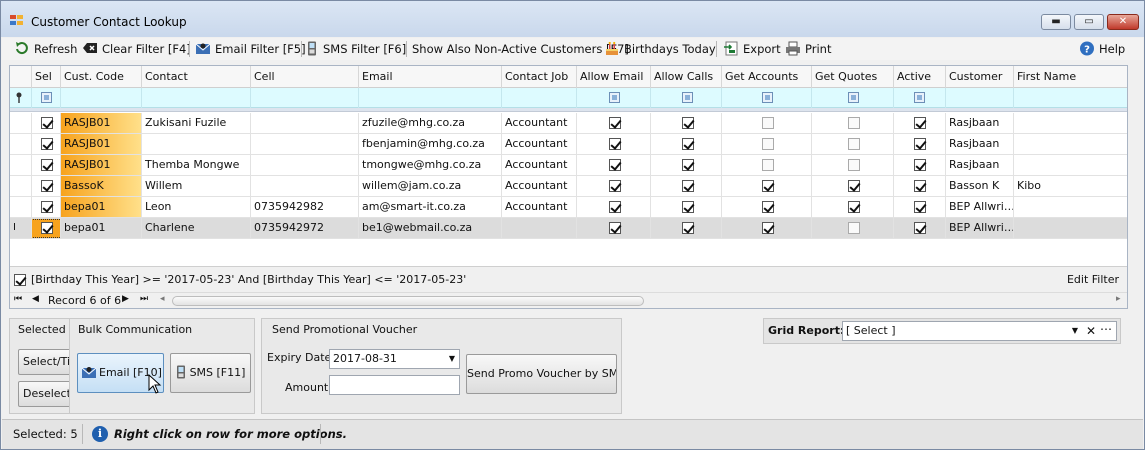 The height and width of the screenshot is (450, 1145). What do you see at coordinates (144, 299) in the screenshot?
I see `last-record-icon: ⏭` at bounding box center [144, 299].